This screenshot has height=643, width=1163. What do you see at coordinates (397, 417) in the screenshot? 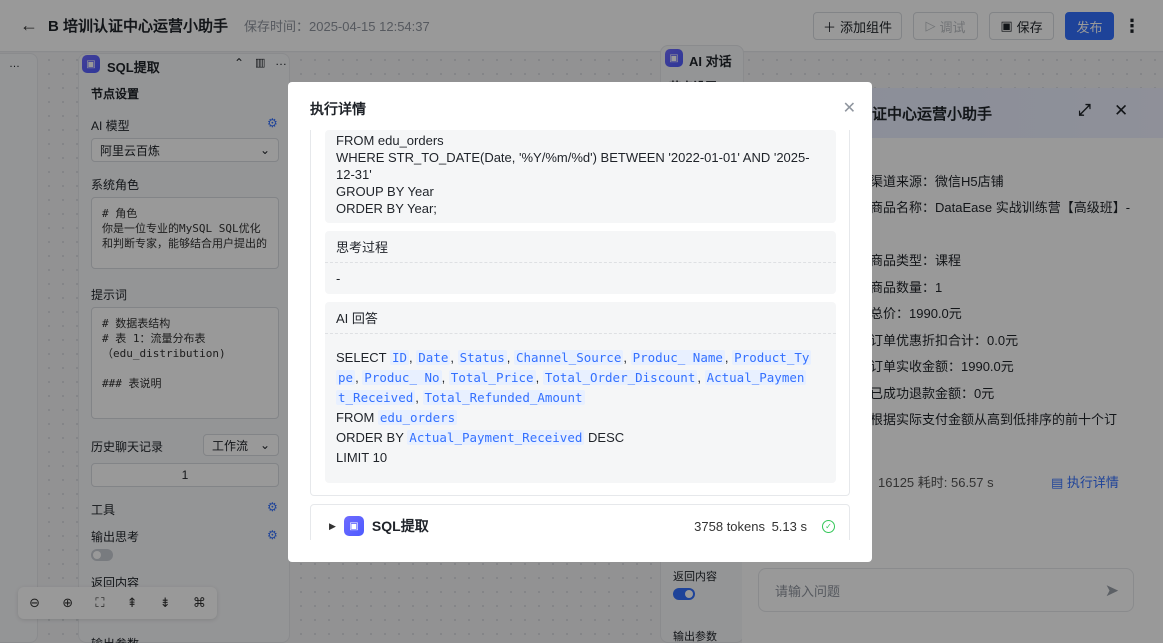
I see `answer-line-4: FROM edu_orders` at bounding box center [397, 417].